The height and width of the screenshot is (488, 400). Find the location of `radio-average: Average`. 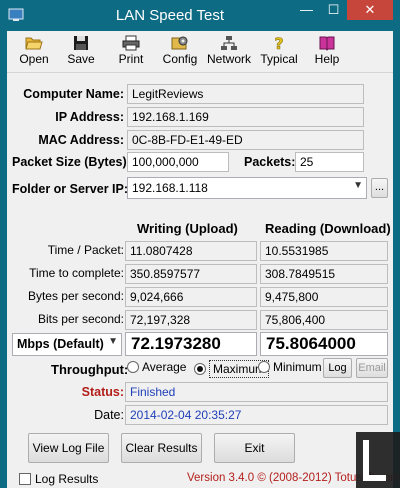

radio-average: Average is located at coordinates (156, 367).